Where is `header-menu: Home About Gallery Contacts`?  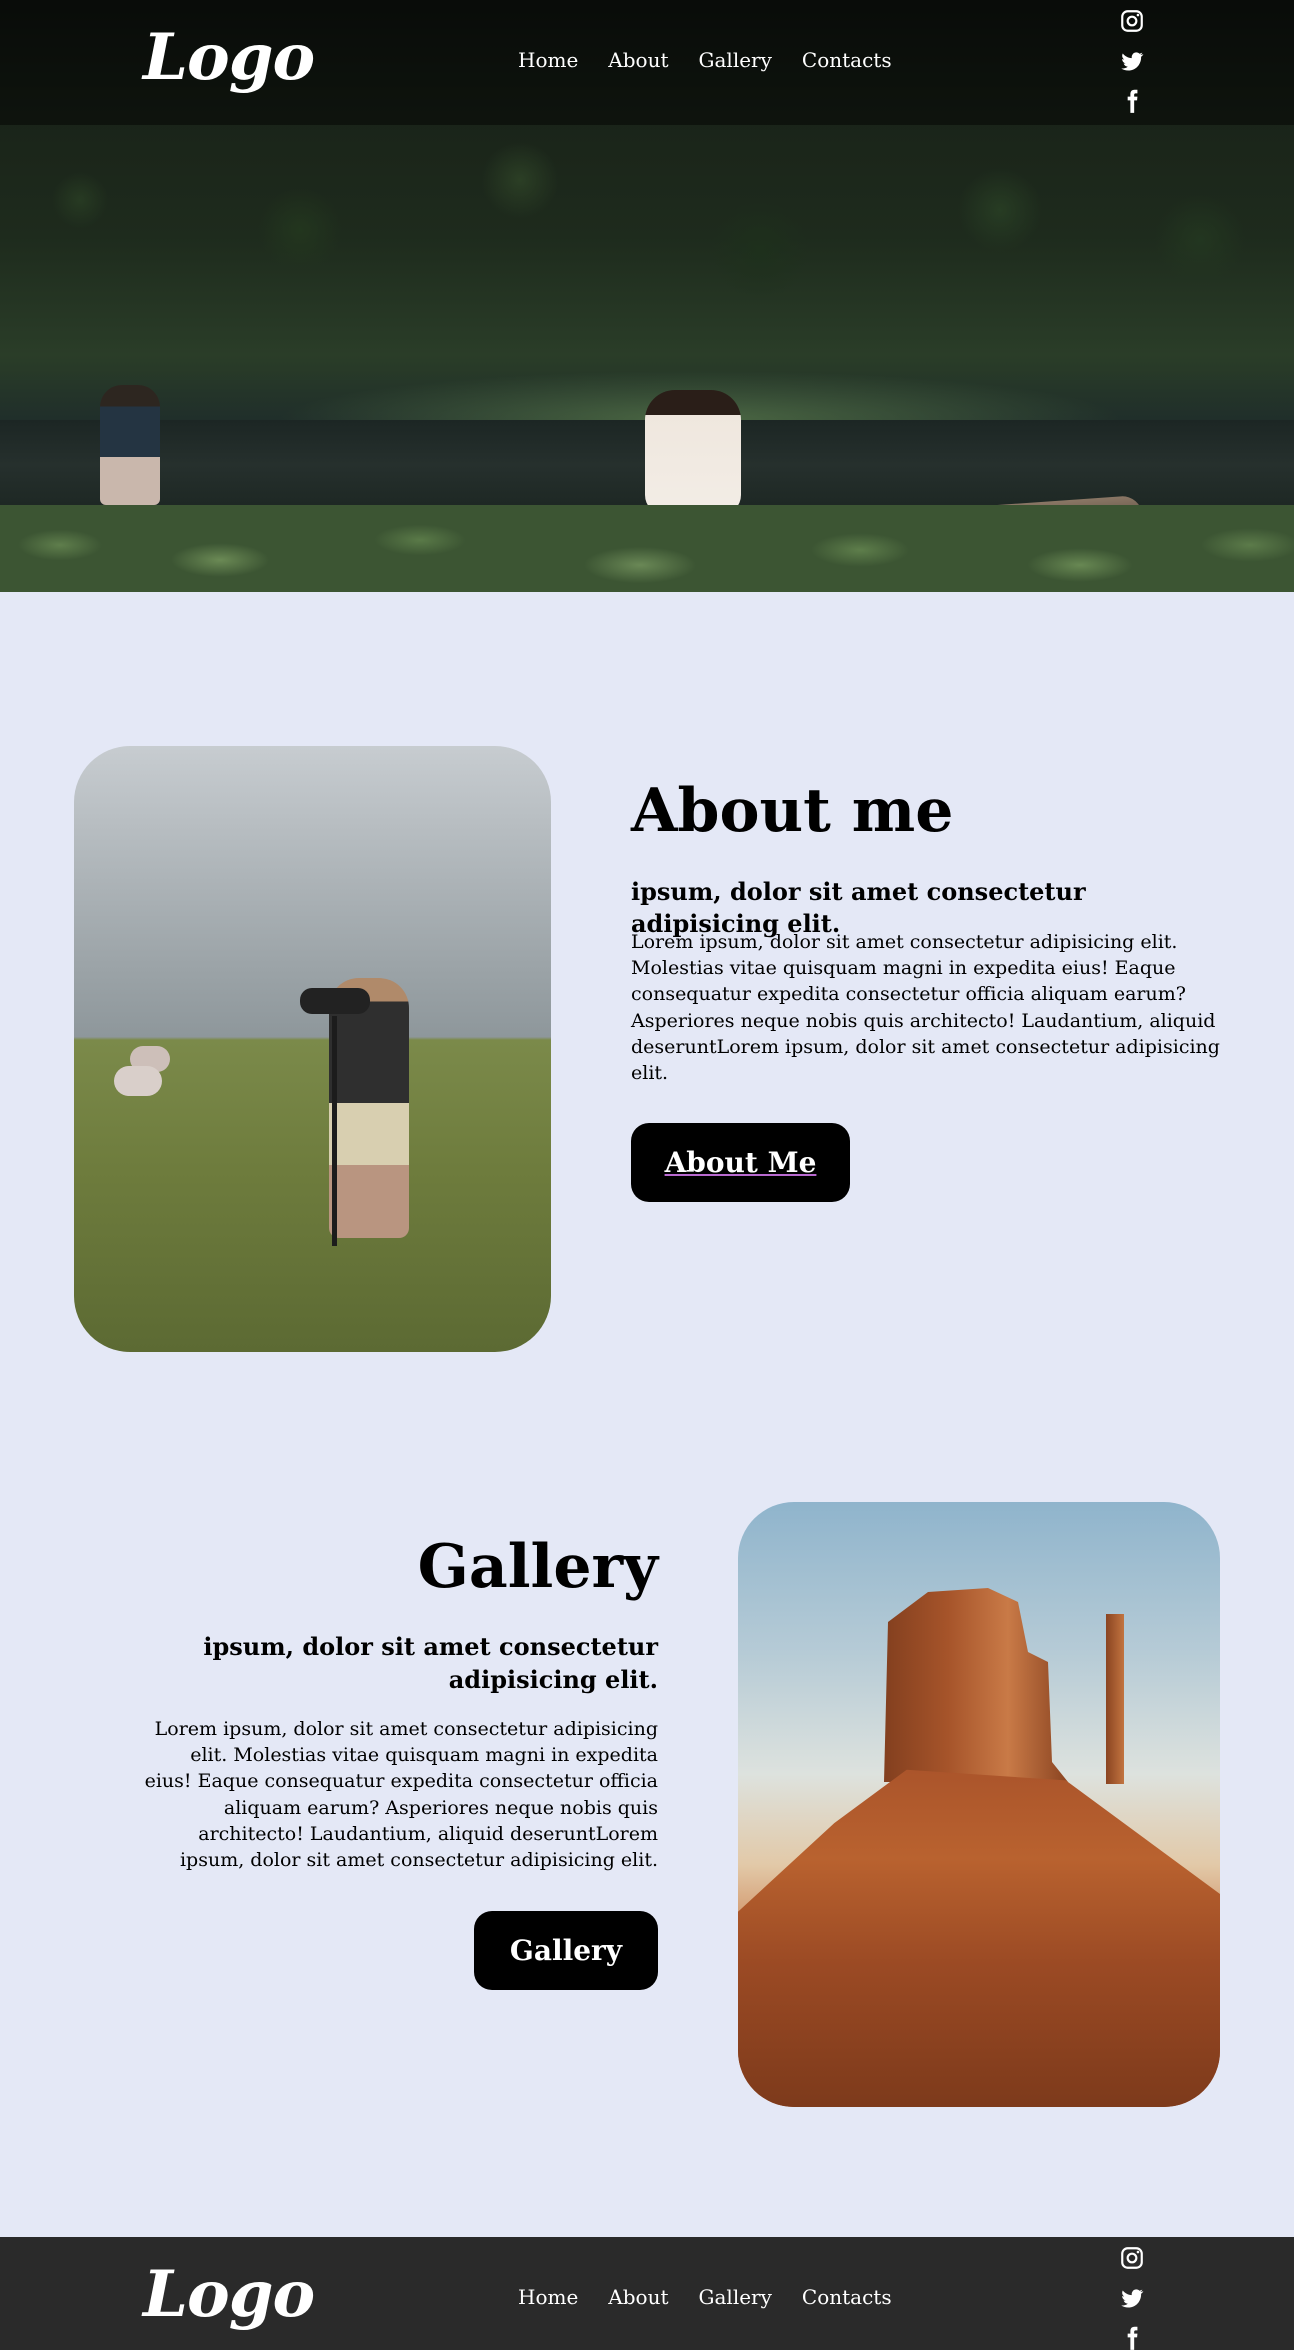 header-menu: Home About Gallery Contacts is located at coordinates (705, 60).